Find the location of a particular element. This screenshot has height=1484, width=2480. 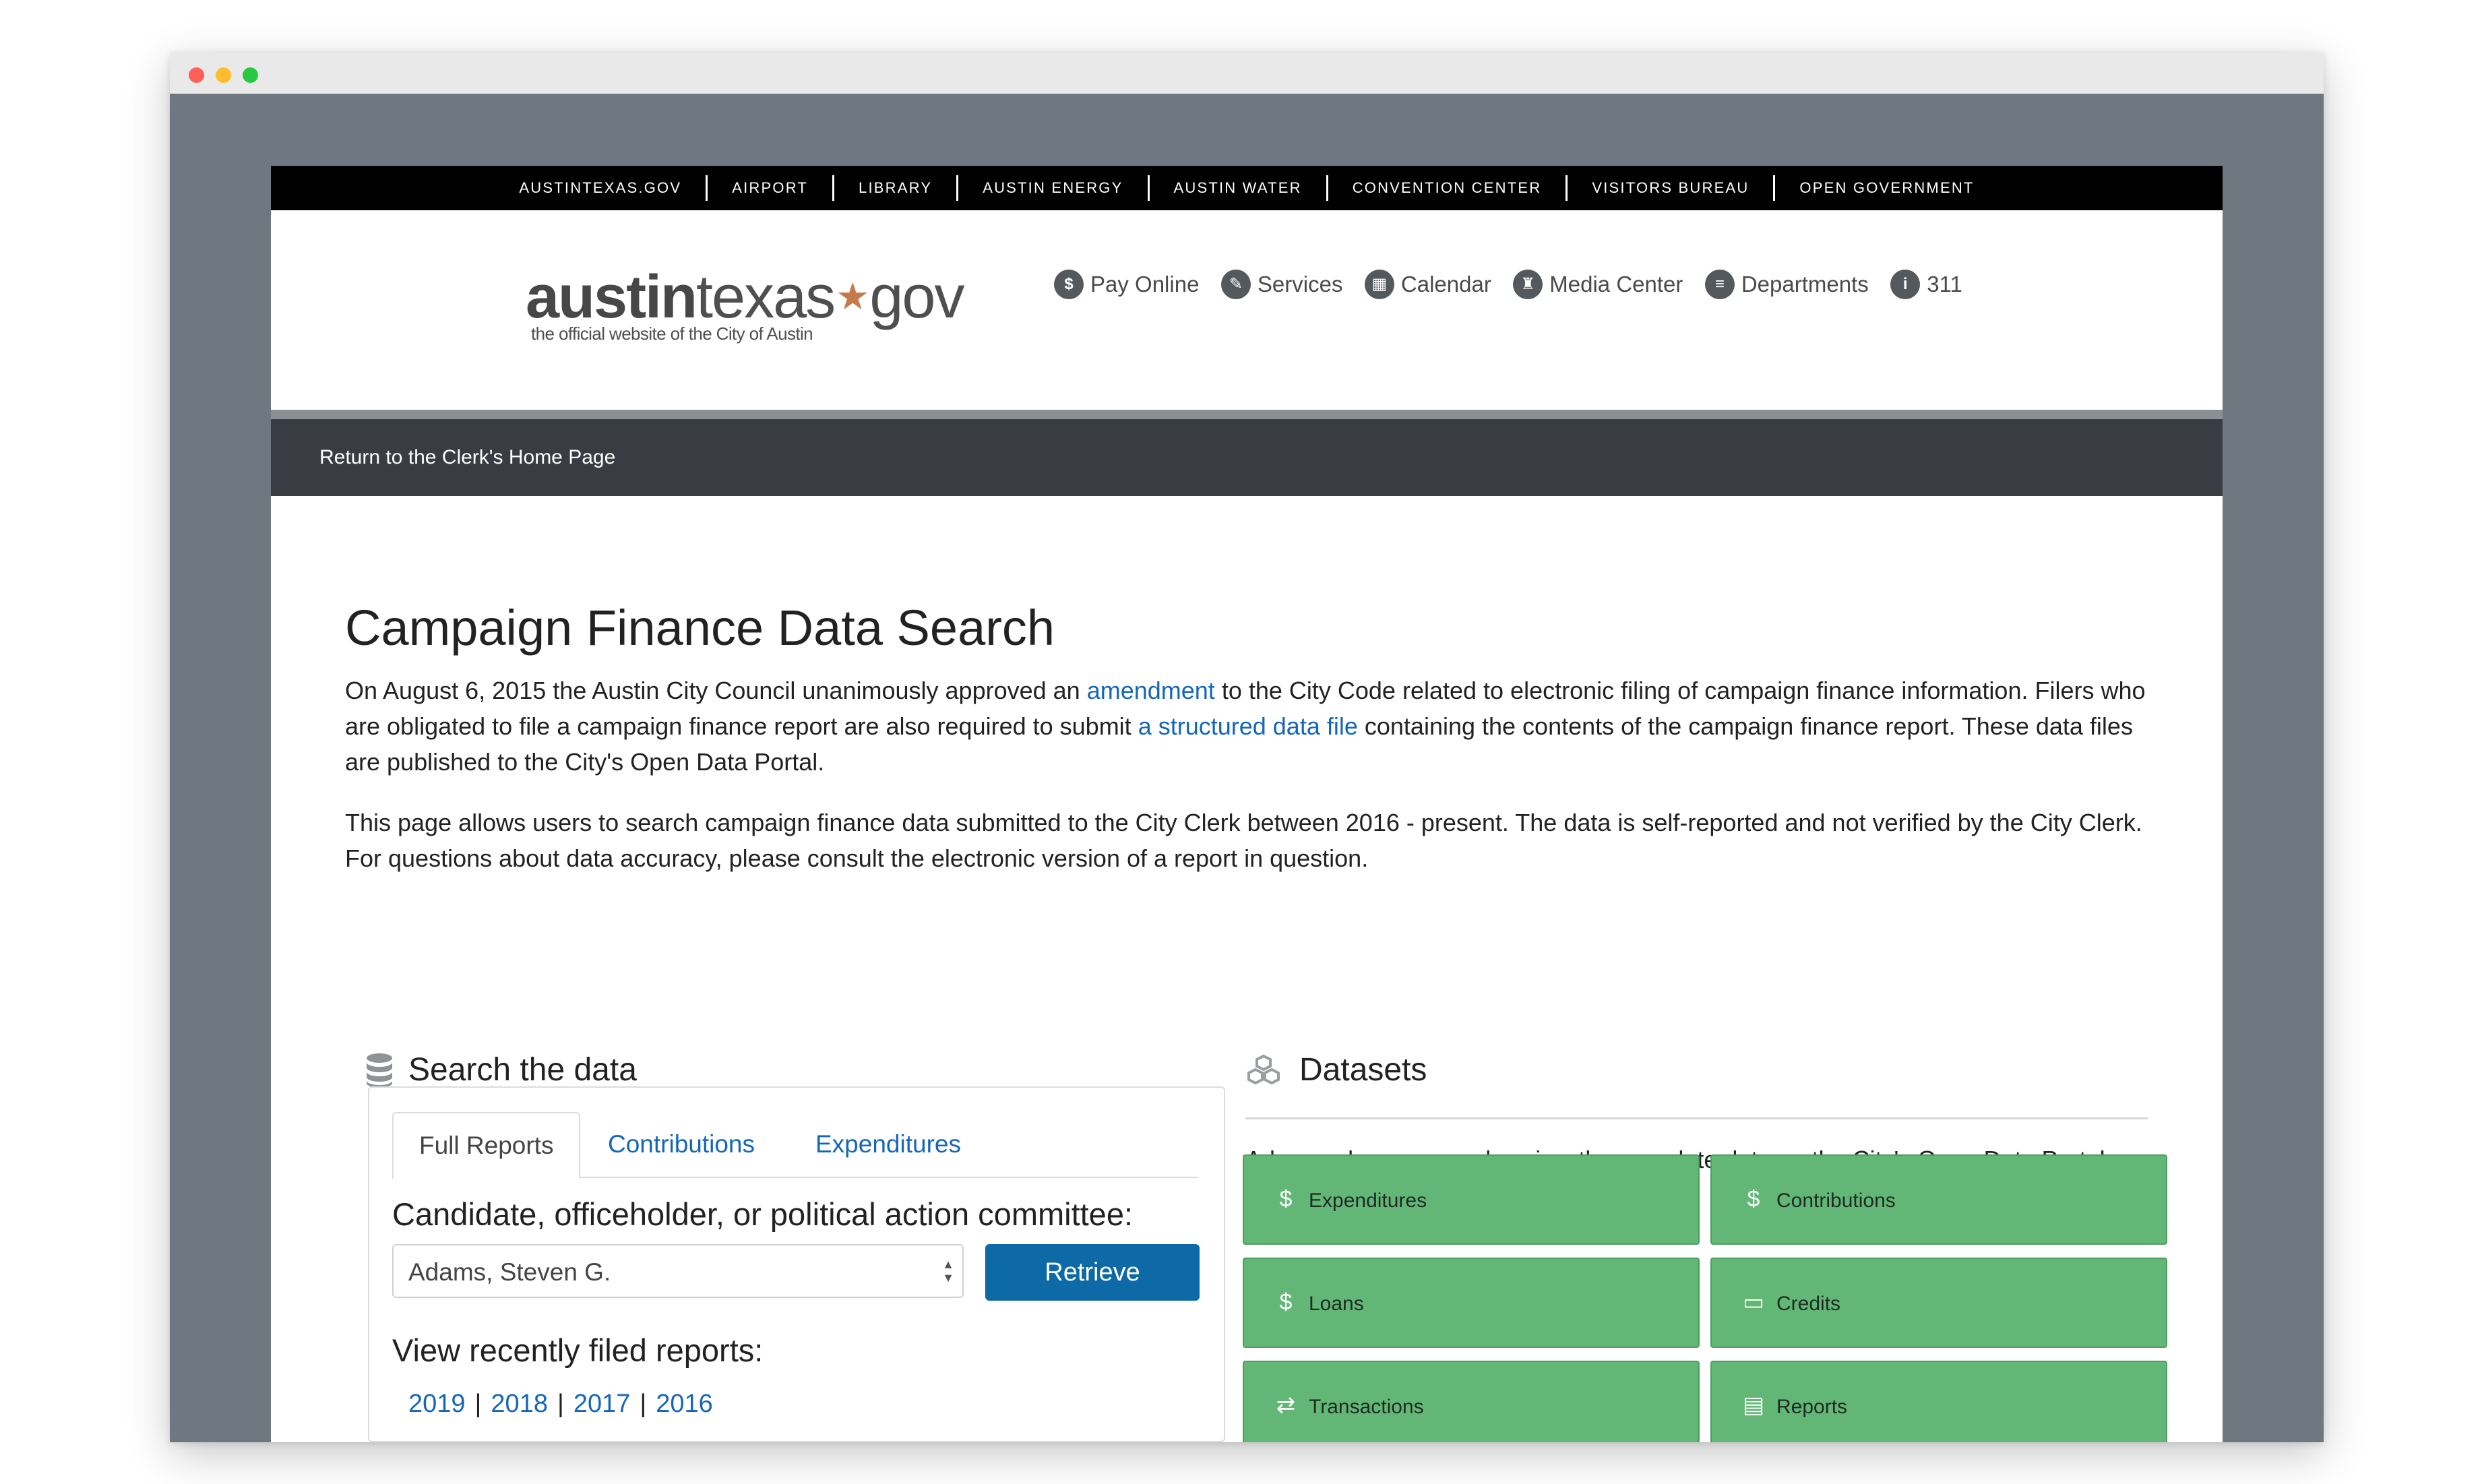

logo-texas: texas is located at coordinates (766, 297).